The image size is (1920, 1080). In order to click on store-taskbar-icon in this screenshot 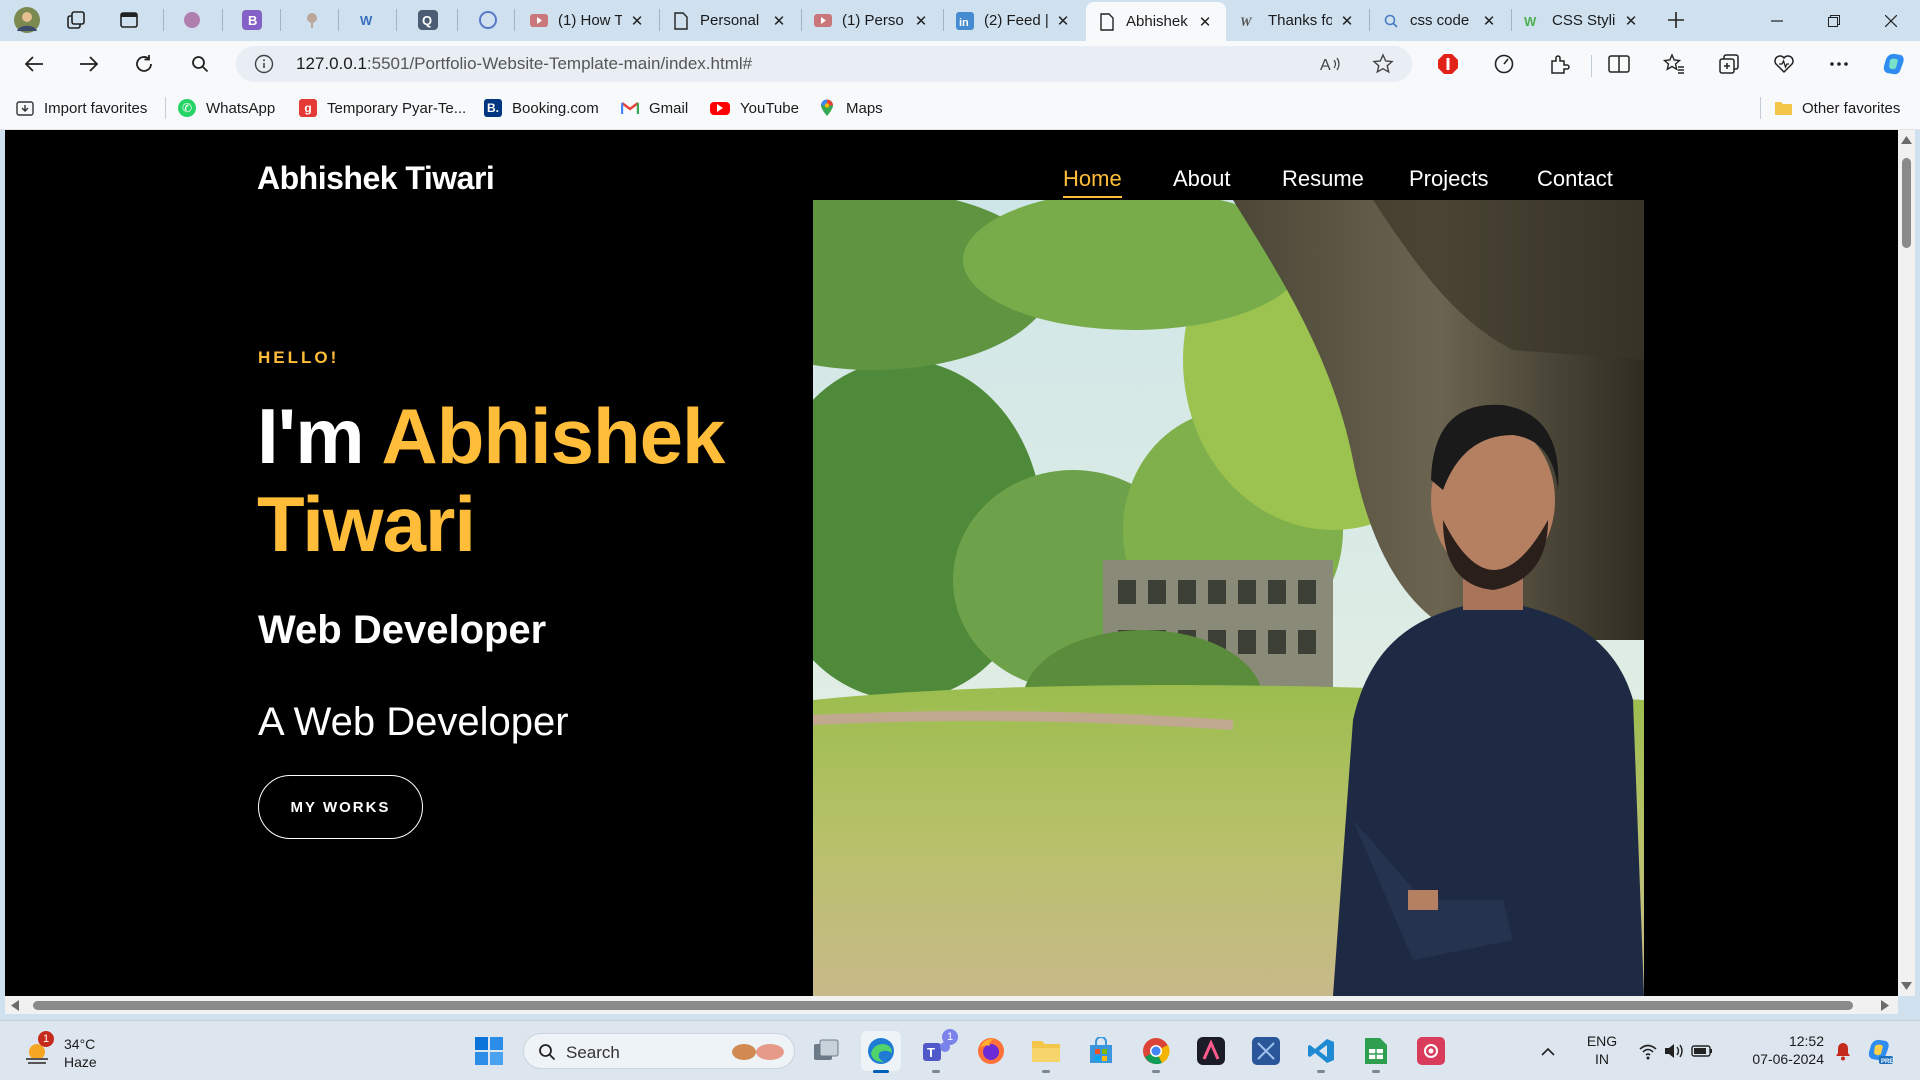, I will do `click(1101, 1051)`.